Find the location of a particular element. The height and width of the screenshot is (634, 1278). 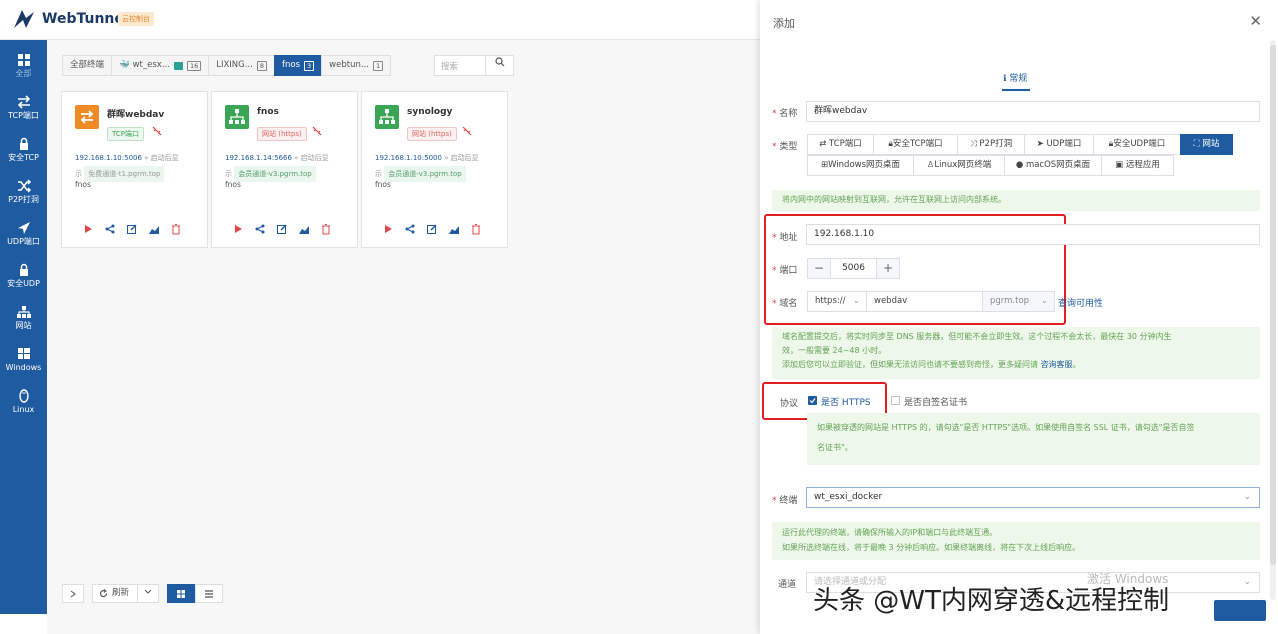

self-signed-checkbox is located at coordinates (895, 400).